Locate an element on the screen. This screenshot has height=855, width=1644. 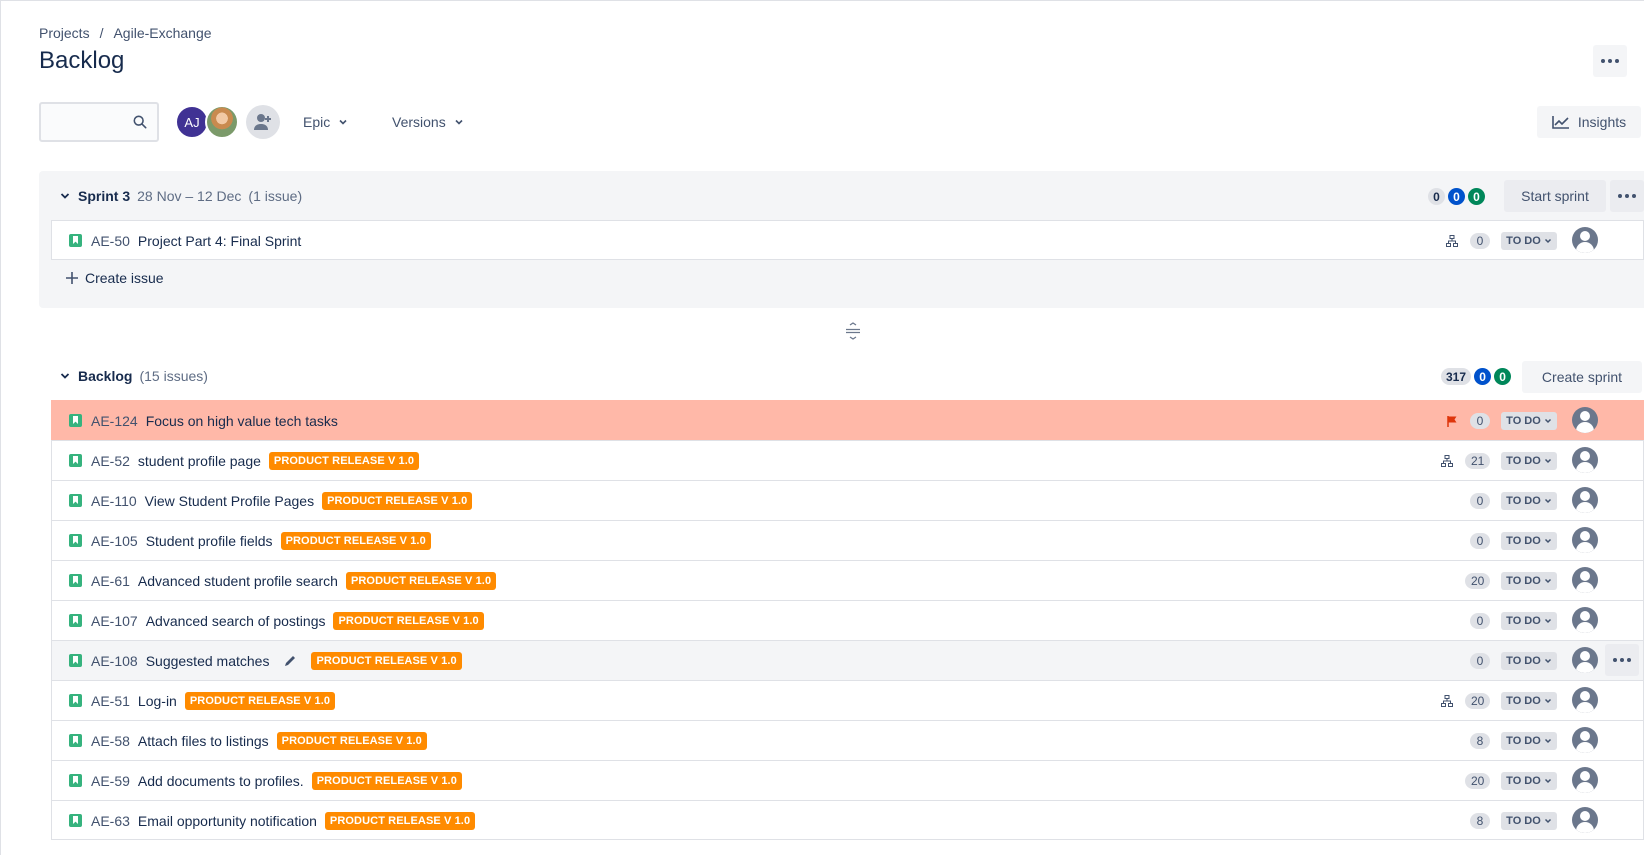
issue-summary: Student profile fields is located at coordinates (209, 541).